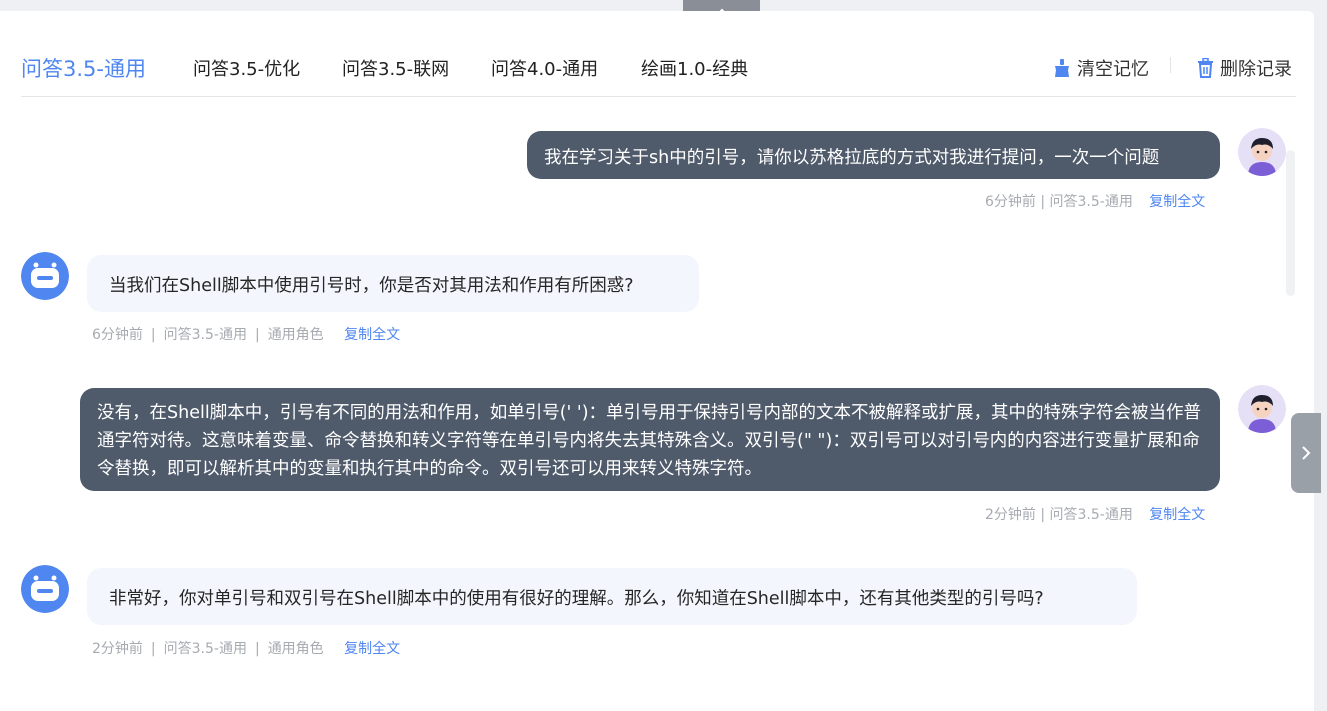 The width and height of the screenshot is (1327, 711). What do you see at coordinates (1062, 68) in the screenshot?
I see `broom-icon` at bounding box center [1062, 68].